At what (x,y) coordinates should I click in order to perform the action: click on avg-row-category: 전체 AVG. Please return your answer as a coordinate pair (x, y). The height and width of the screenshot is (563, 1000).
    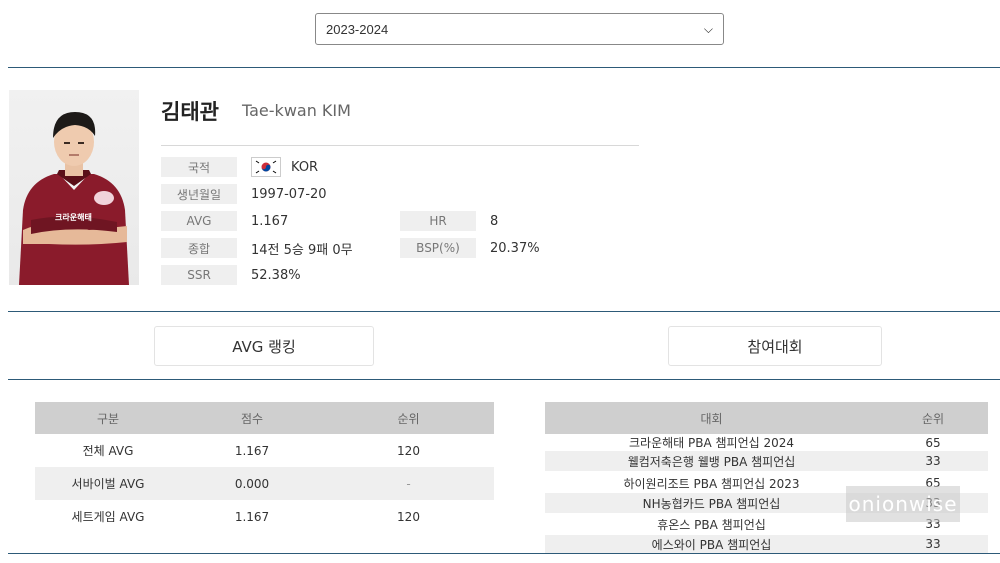
    Looking at the image, I should click on (108, 451).